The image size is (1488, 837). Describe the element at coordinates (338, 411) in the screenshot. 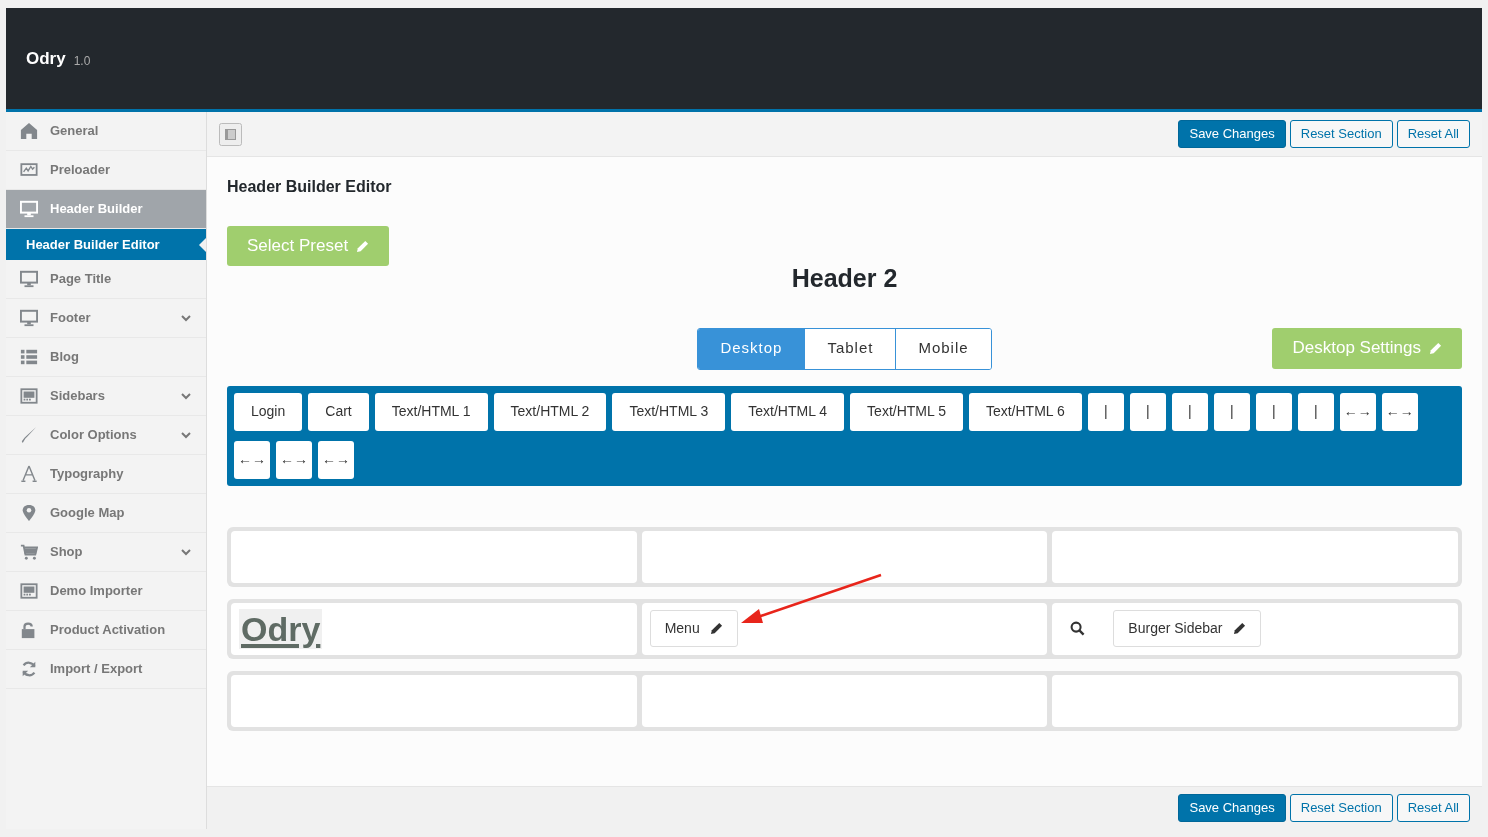

I see `element-chip: Cart` at that location.